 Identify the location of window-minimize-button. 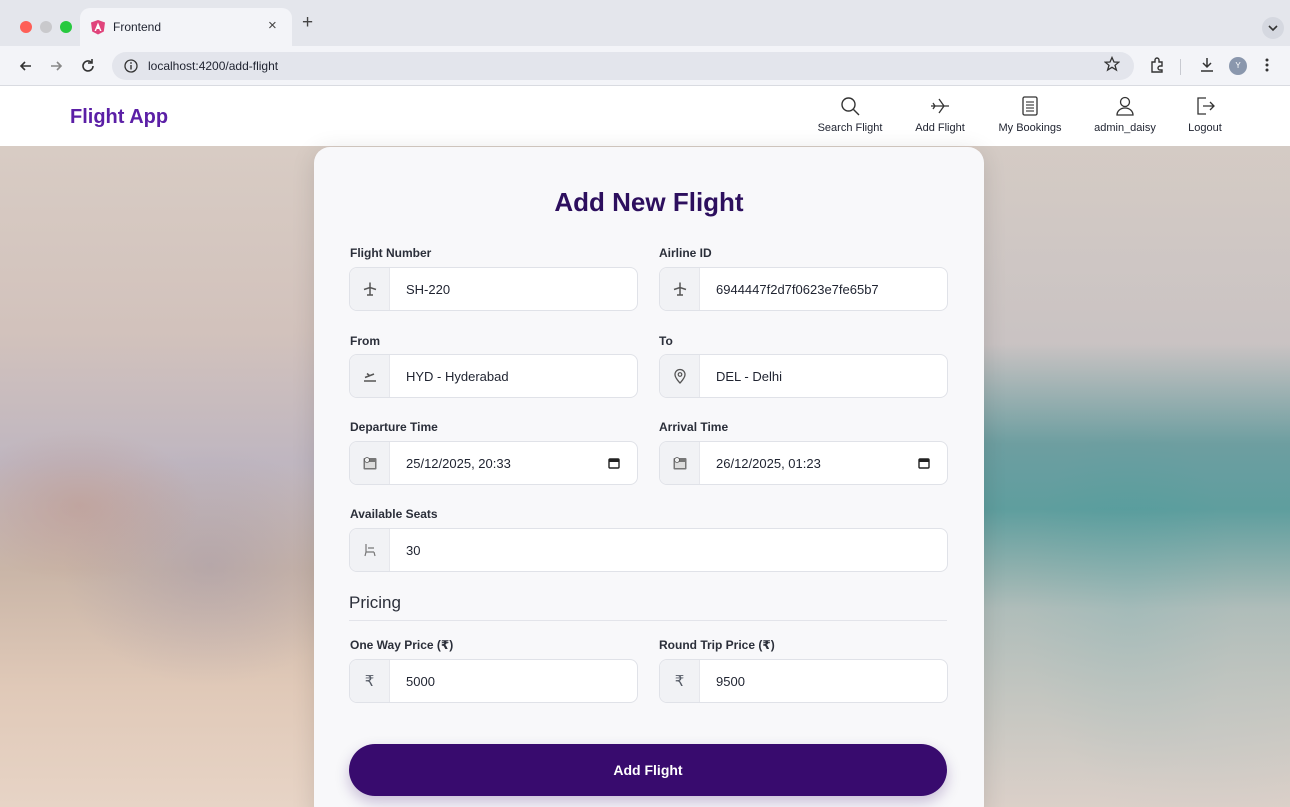
(46, 27).